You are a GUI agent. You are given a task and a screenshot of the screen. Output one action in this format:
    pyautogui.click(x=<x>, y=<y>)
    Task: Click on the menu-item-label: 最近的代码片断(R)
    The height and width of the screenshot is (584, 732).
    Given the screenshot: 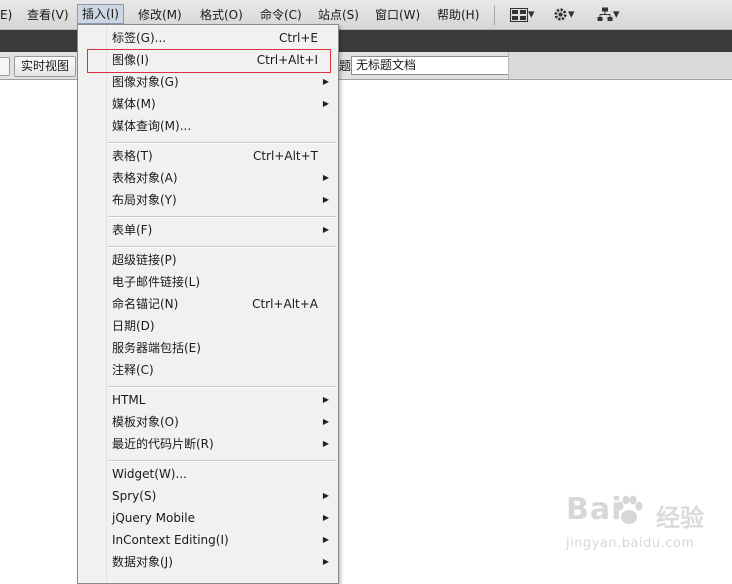 What is the action you would take?
    pyautogui.click(x=163, y=444)
    